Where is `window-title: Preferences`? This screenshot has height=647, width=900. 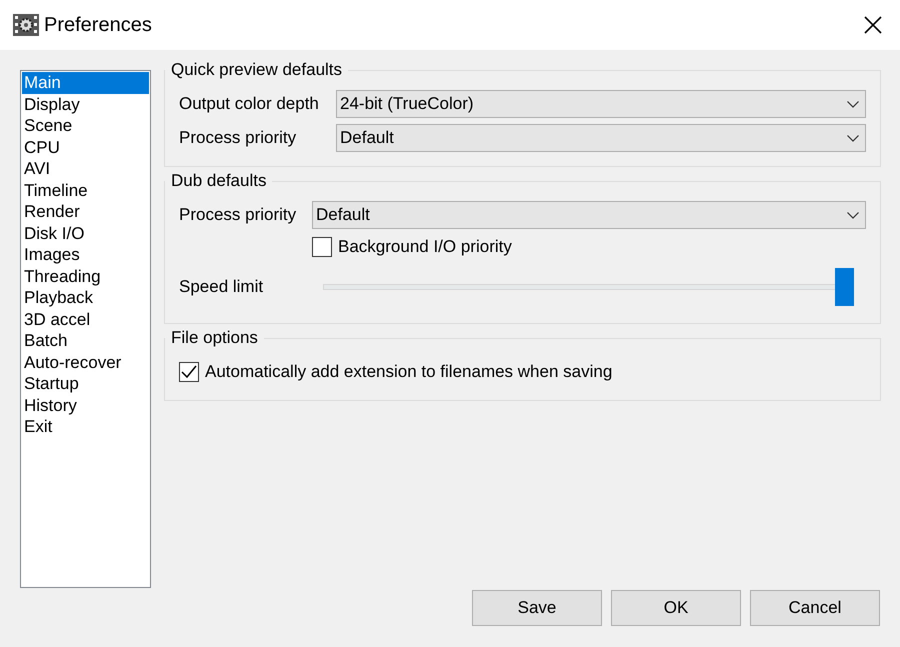
window-title: Preferences is located at coordinates (98, 25).